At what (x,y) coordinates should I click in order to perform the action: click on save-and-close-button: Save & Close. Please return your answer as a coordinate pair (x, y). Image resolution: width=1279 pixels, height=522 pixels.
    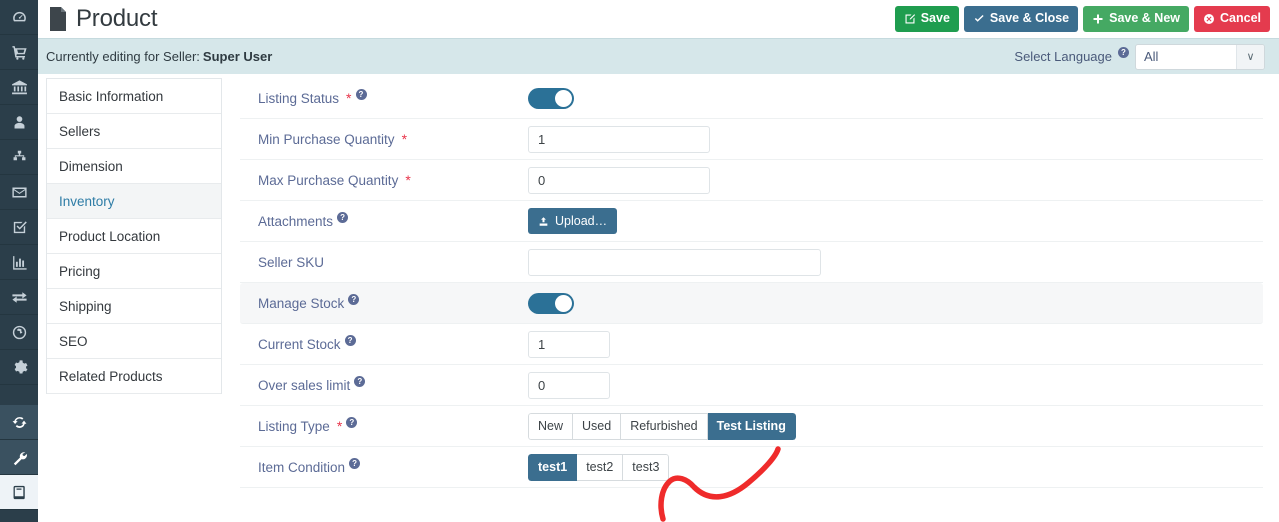
    Looking at the image, I should click on (1021, 18).